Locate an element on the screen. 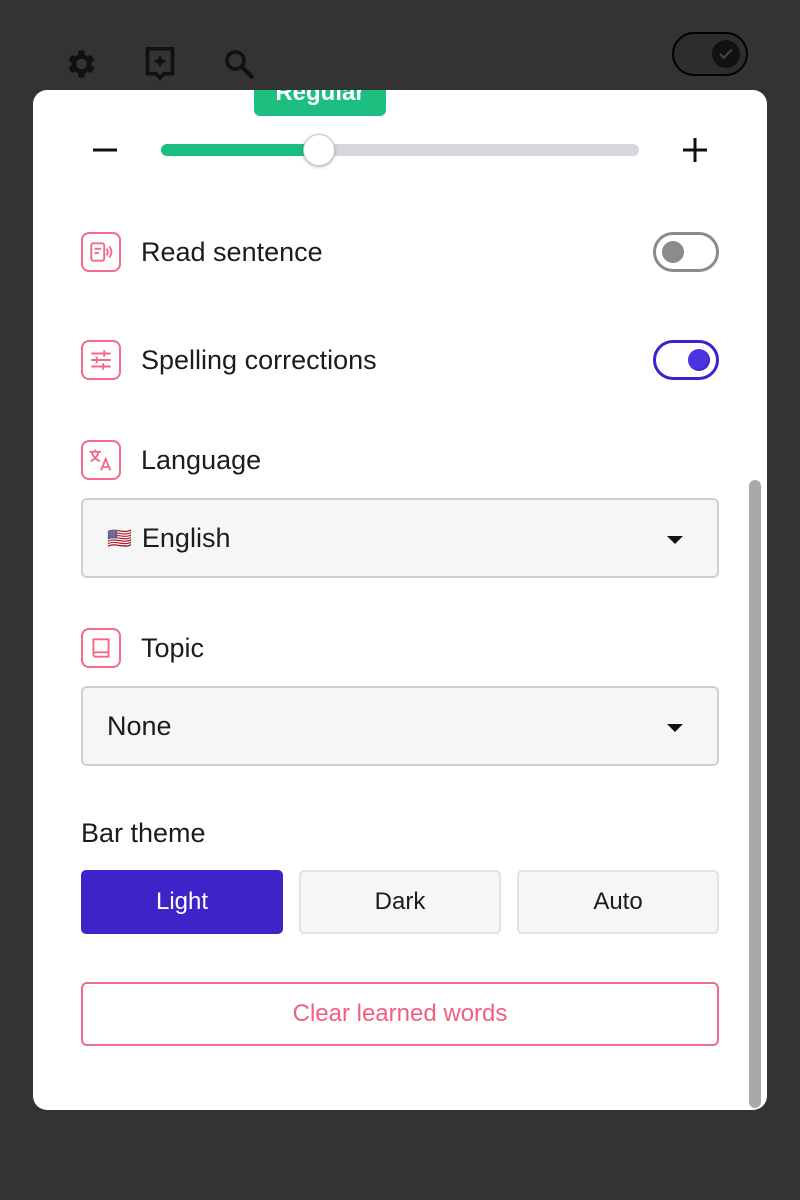  spelling-corrections-toggle is located at coordinates (686, 360).